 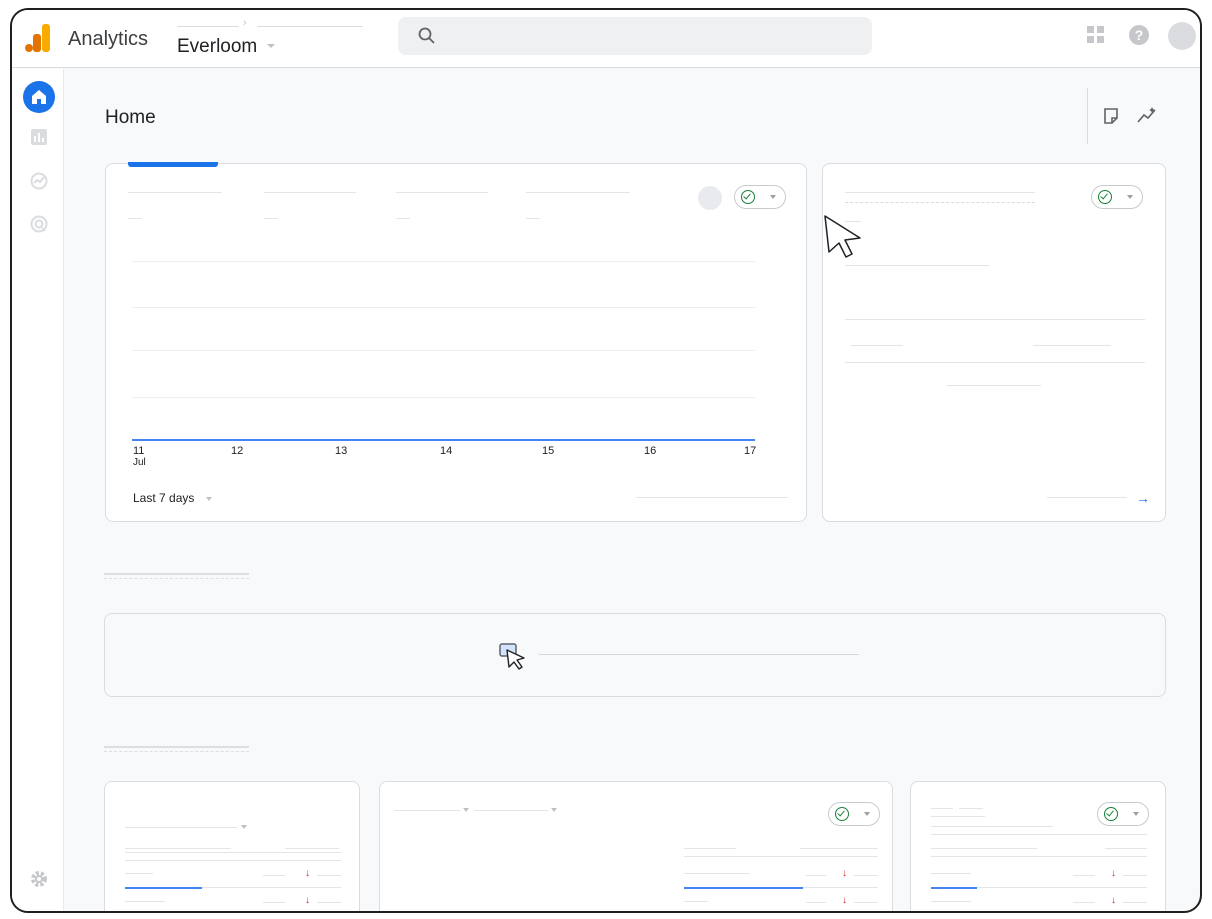 What do you see at coordinates (130, 117) in the screenshot?
I see `page-title: Home` at bounding box center [130, 117].